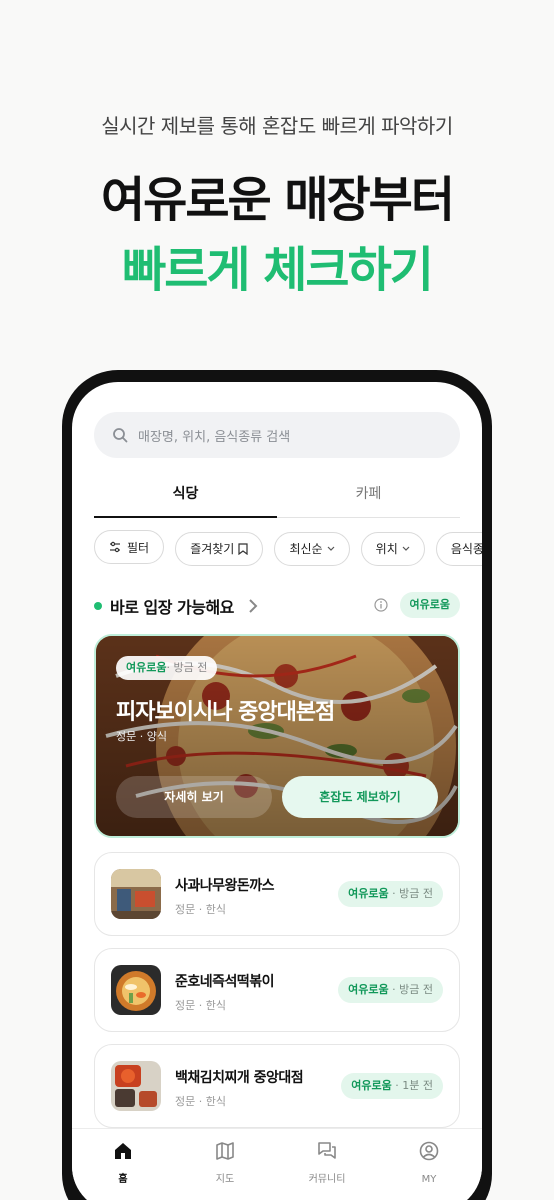 This screenshot has width=554, height=1200. Describe the element at coordinates (360, 797) in the screenshot. I see `report-crowd-button: 혼잡도 제보하기` at that location.